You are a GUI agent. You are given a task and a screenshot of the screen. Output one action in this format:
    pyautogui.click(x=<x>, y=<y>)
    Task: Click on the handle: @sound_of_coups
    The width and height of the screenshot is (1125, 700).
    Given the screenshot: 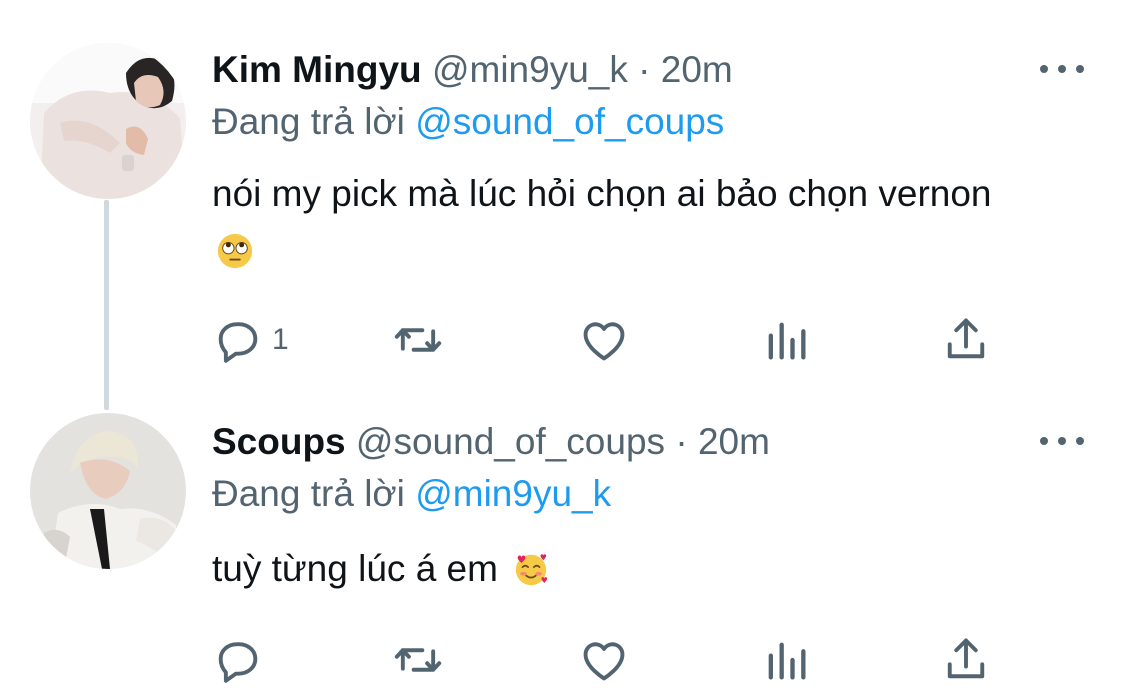 What is the action you would take?
    pyautogui.click(x=510, y=441)
    